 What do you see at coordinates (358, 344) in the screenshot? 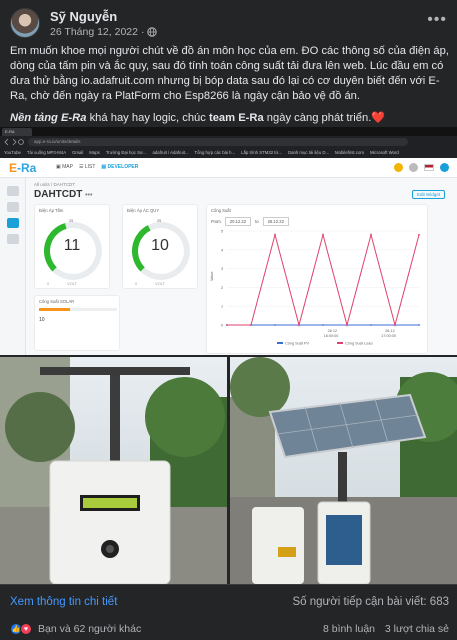
I see `legend-label: Công Suất Load` at bounding box center [358, 344].